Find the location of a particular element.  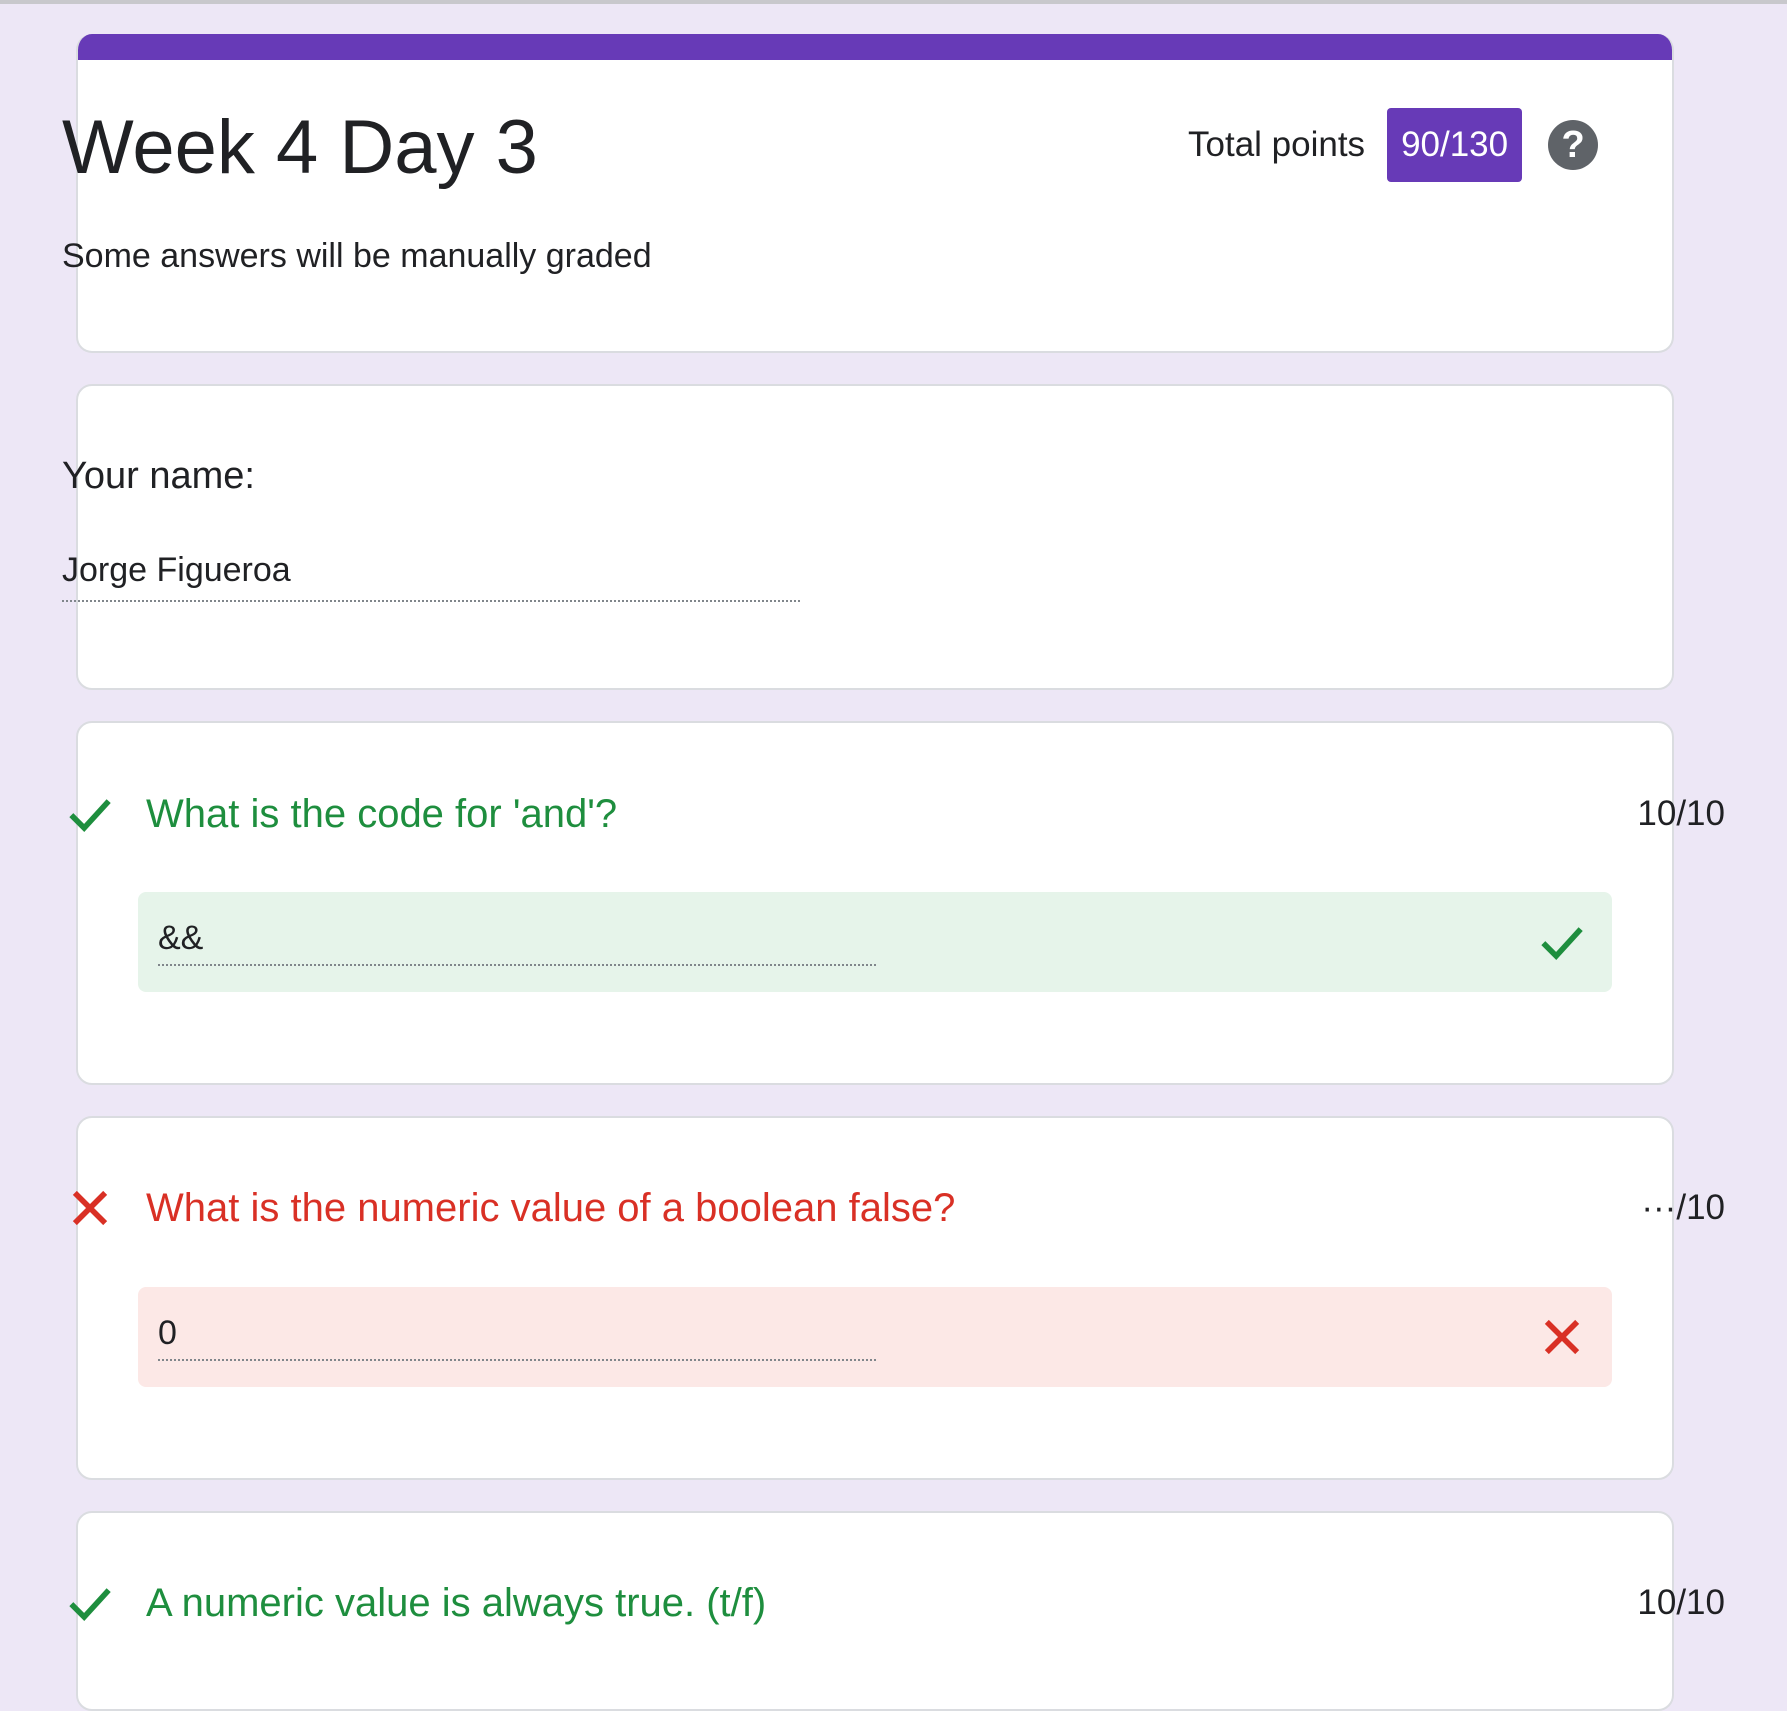

answer-value: 0 is located at coordinates (517, 1337).